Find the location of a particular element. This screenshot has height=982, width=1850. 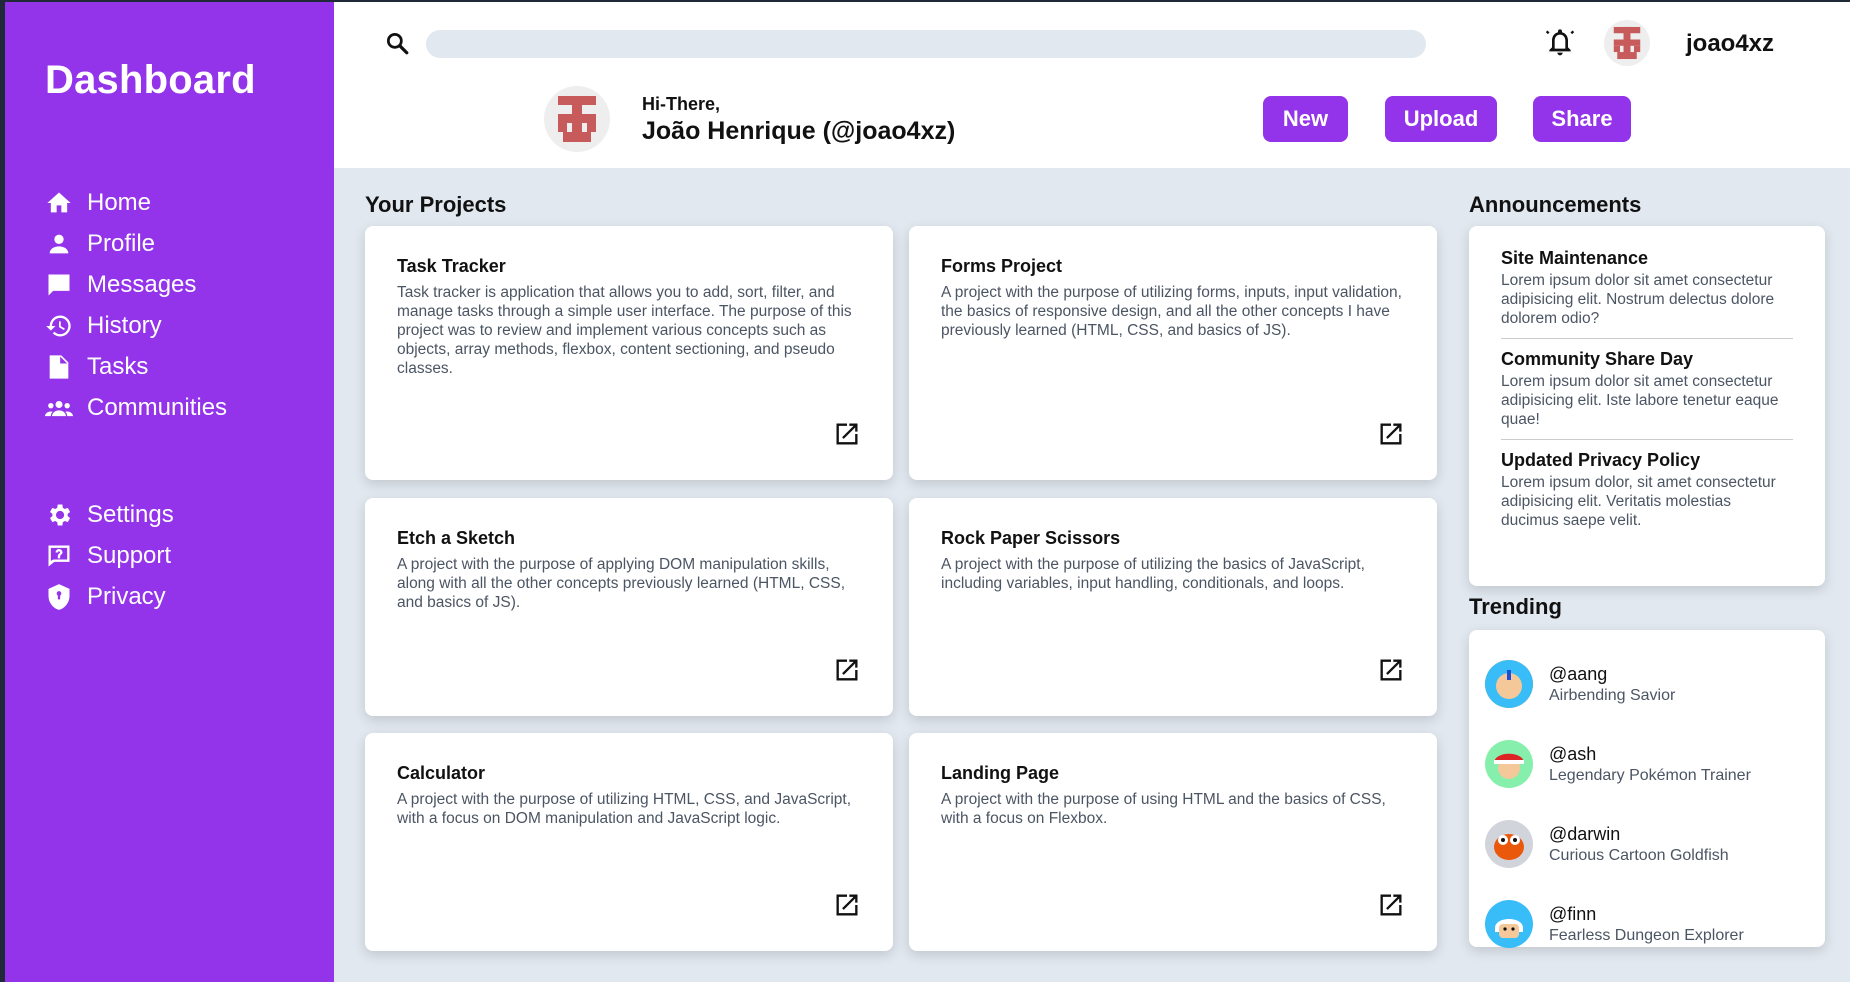

sidebar-item-communities: Communities is located at coordinates (185, 407).